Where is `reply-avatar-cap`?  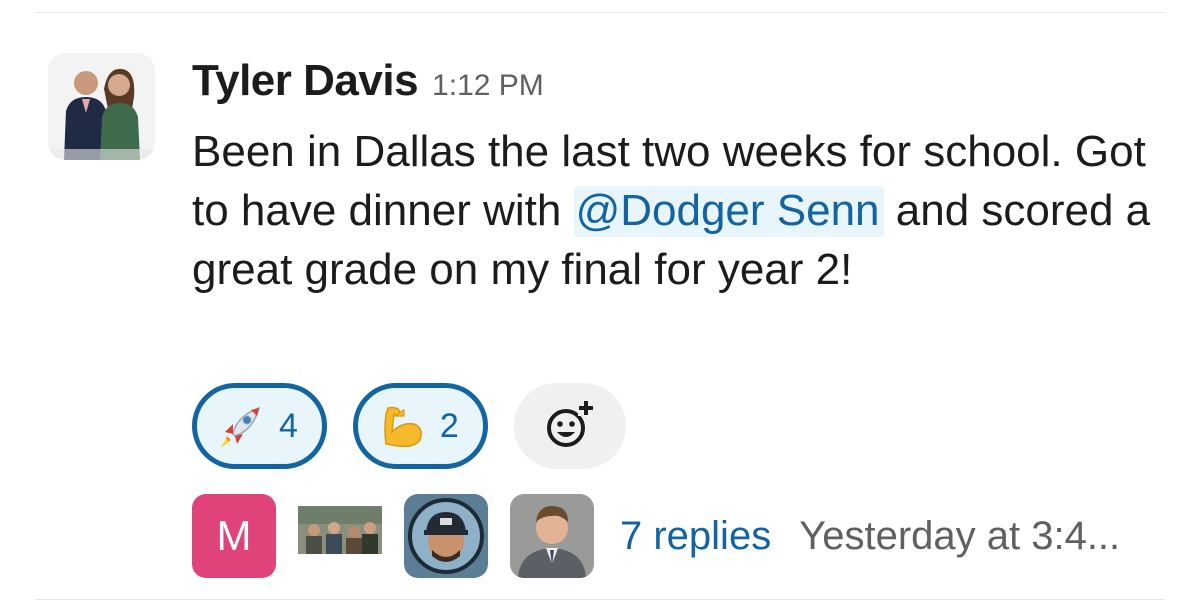 reply-avatar-cap is located at coordinates (446, 536).